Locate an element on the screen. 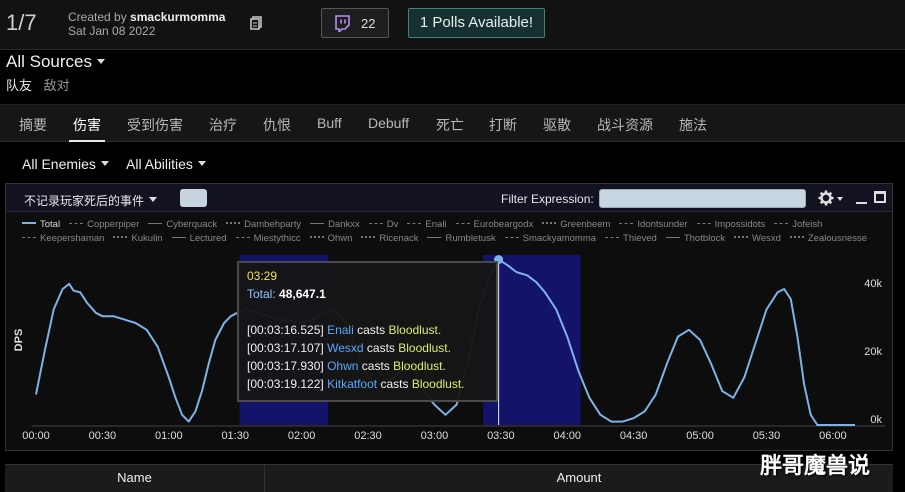 This screenshot has width=905, height=492. x-tick-label: 06:00 is located at coordinates (833, 436).